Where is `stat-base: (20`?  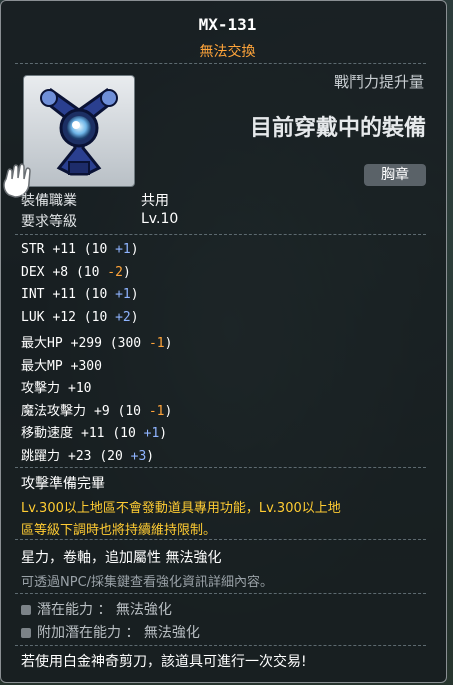 stat-base: (20 is located at coordinates (111, 456).